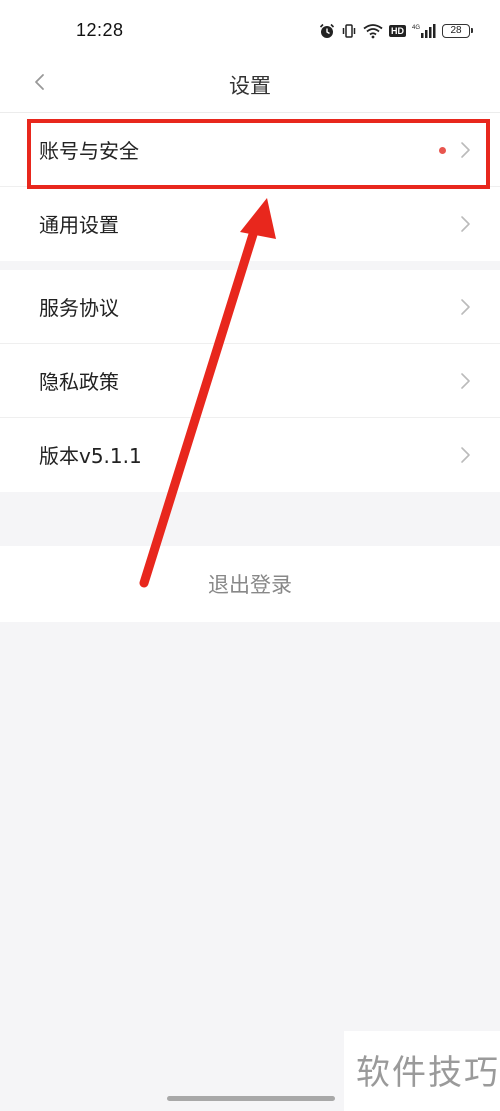 This screenshot has width=500, height=1111. What do you see at coordinates (457, 31) in the screenshot?
I see `battery-icon: 28` at bounding box center [457, 31].